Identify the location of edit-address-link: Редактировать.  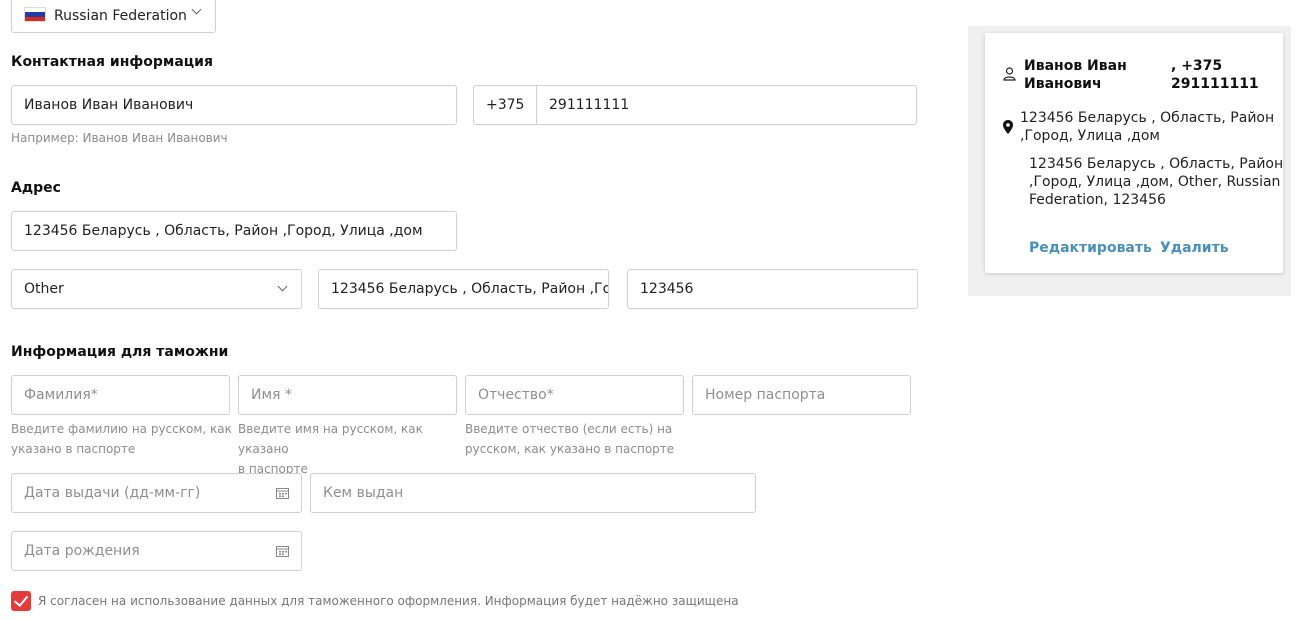
(1090, 248).